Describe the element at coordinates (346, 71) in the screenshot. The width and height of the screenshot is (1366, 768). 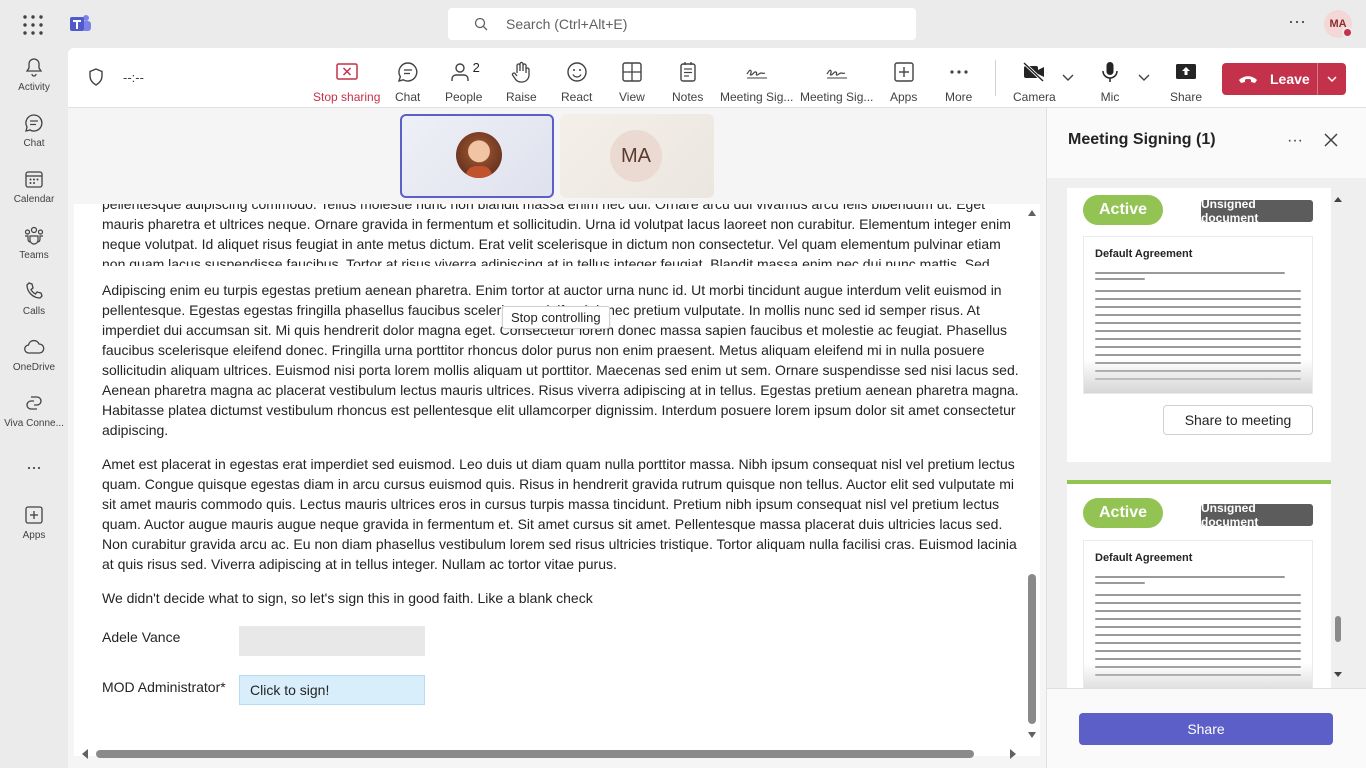
I see `stop-share-icon` at that location.